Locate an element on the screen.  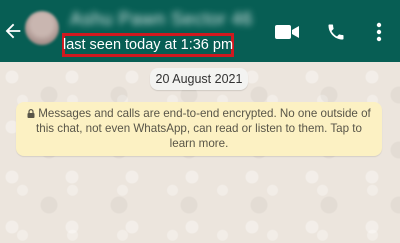
more-vertical-icon is located at coordinates (379, 32).